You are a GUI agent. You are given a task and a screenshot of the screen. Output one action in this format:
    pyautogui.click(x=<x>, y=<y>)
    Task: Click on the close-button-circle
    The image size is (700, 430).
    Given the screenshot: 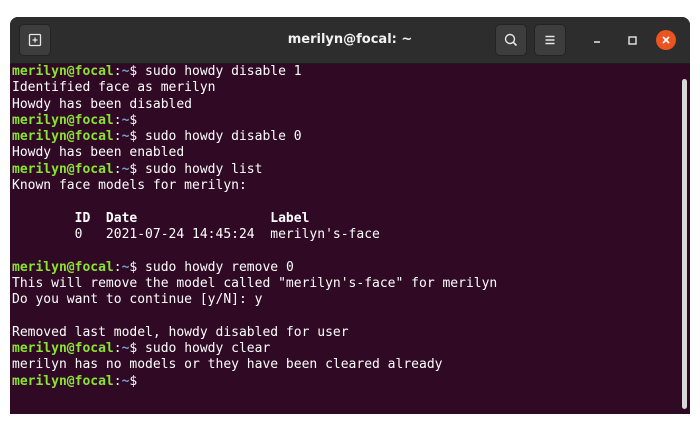 What is the action you would take?
    pyautogui.click(x=666, y=40)
    